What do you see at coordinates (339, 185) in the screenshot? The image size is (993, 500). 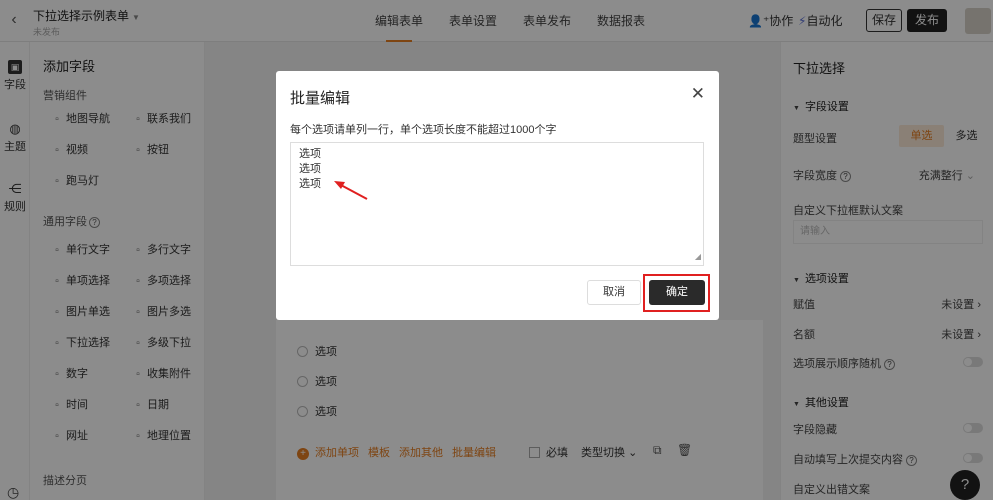 I see `arrow-head` at bounding box center [339, 185].